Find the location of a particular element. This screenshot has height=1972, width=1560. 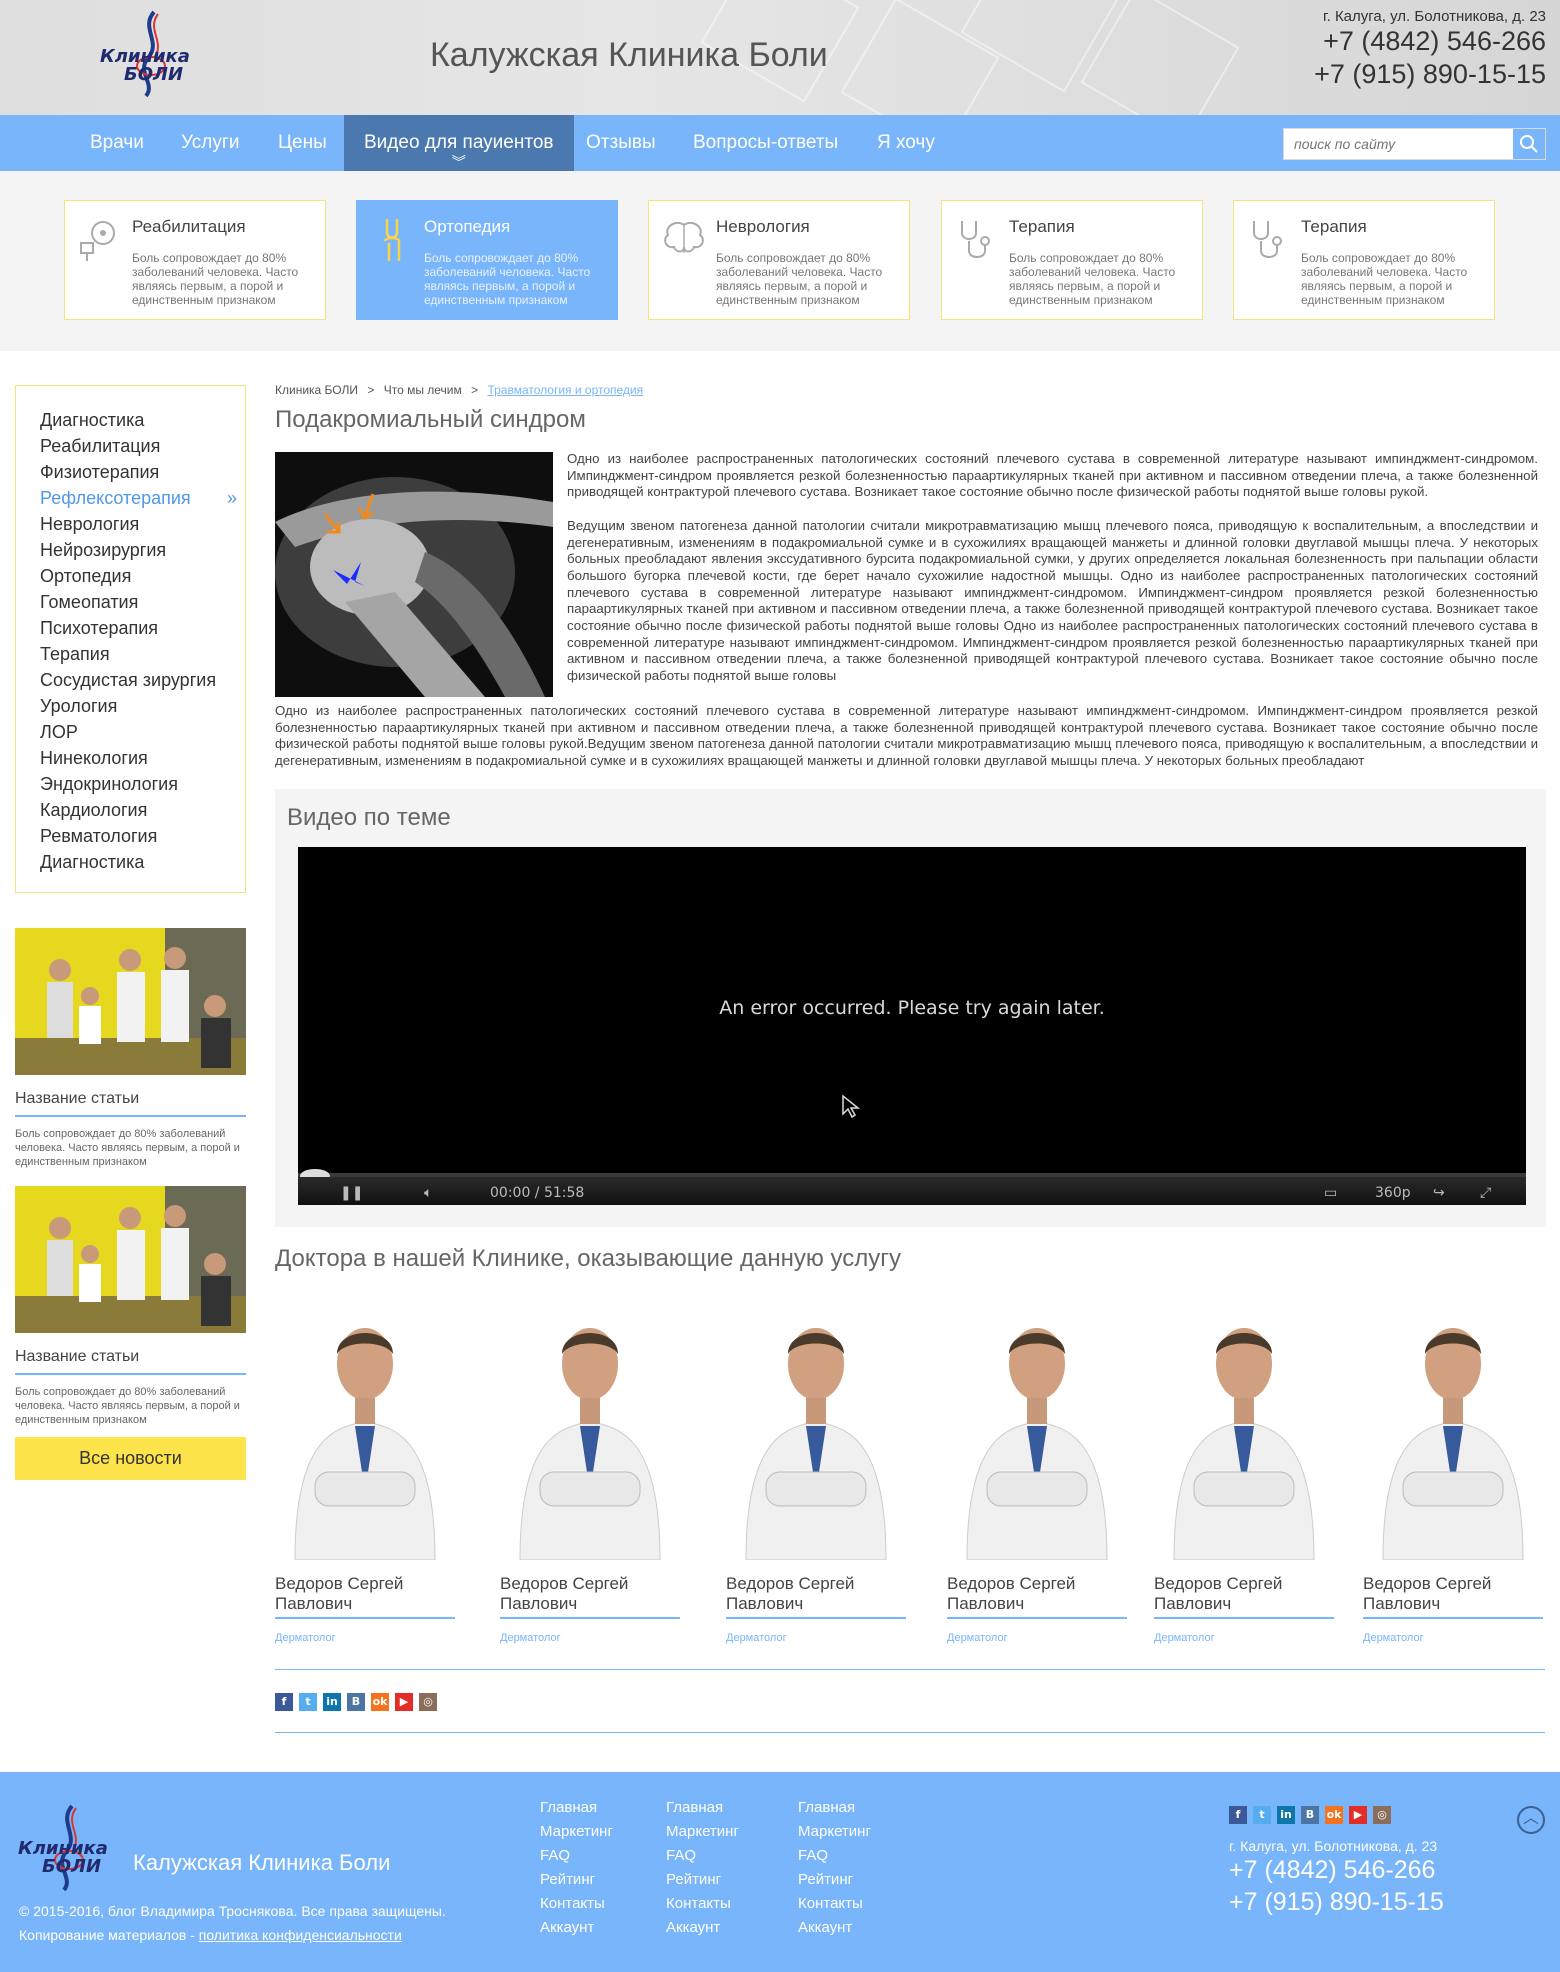

sidebar-item-vascular-surgery: Сосудистая зирургия is located at coordinates (142, 680).